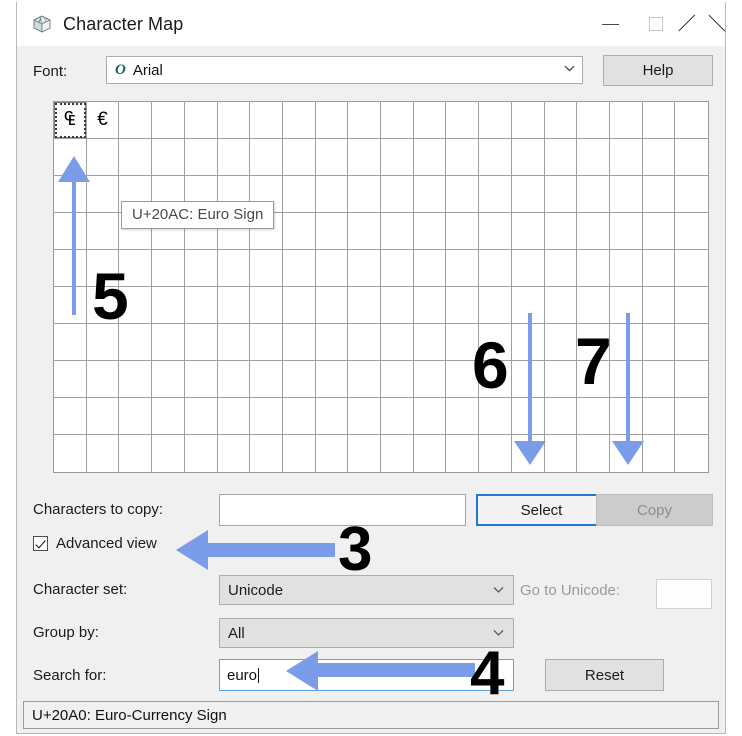  Describe the element at coordinates (70, 120) in the screenshot. I see `character-cell-selected: ₠` at that location.